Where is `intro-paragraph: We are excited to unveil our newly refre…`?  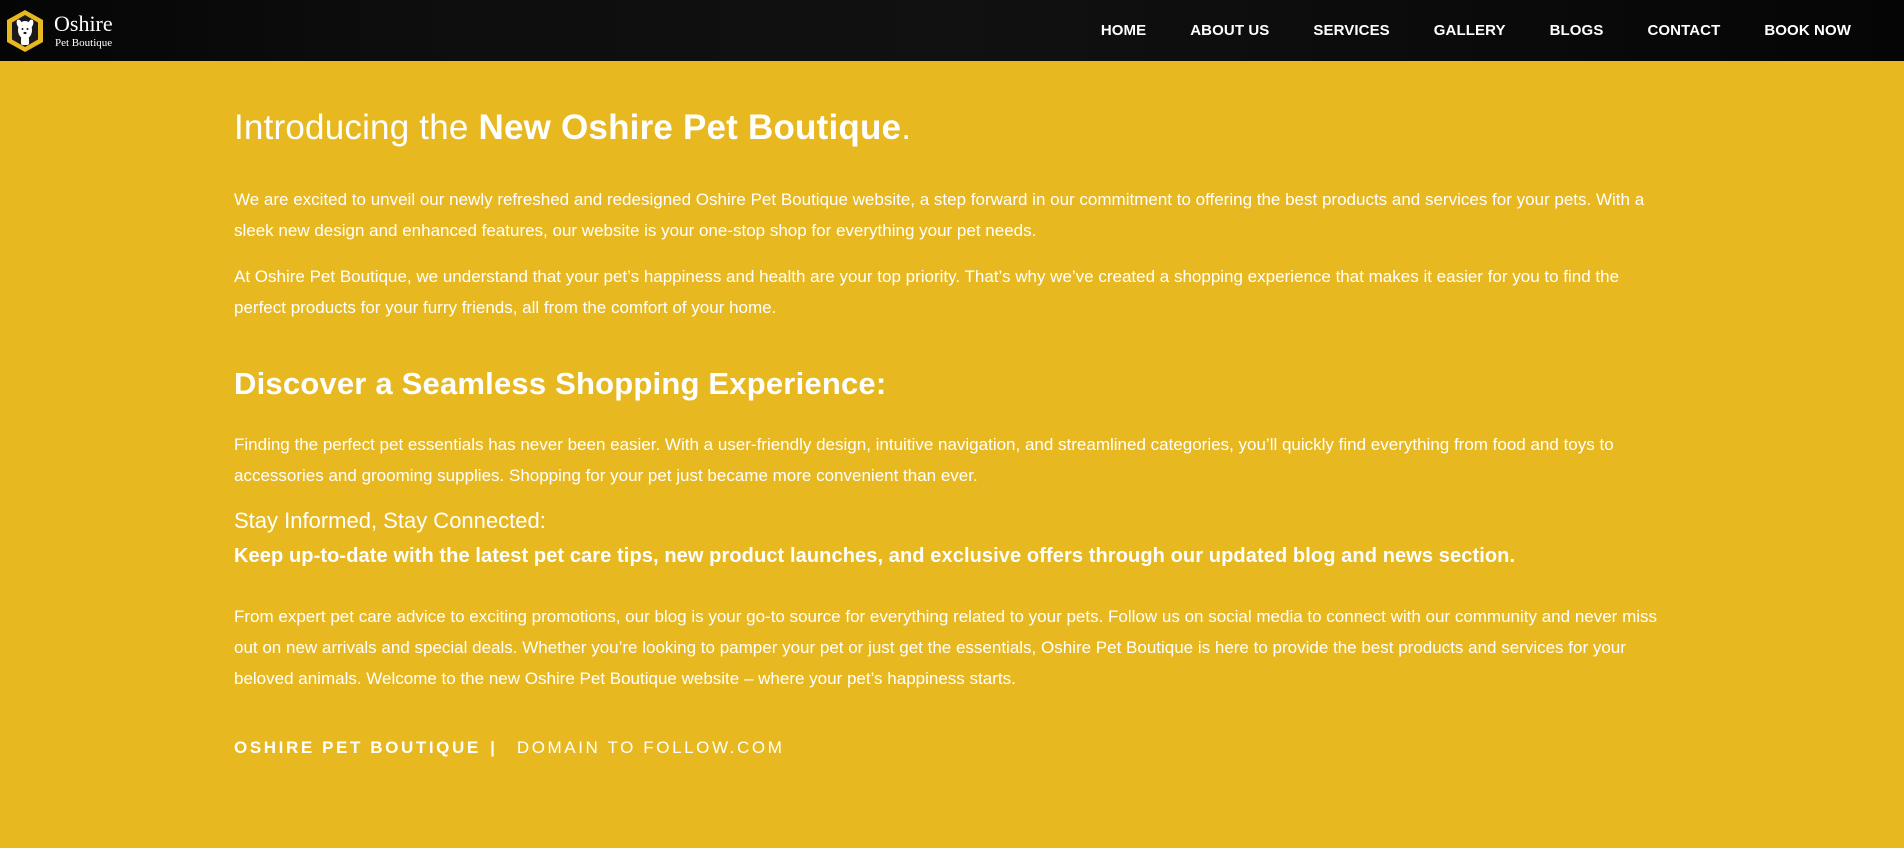
intro-paragraph: We are excited to unveil our newly refre… is located at coordinates (939, 215).